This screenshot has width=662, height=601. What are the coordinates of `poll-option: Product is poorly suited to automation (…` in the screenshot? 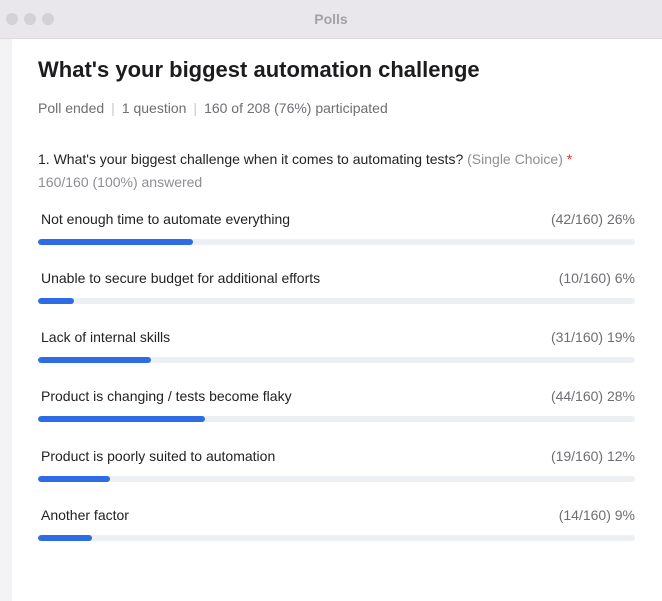 It's located at (336, 470).